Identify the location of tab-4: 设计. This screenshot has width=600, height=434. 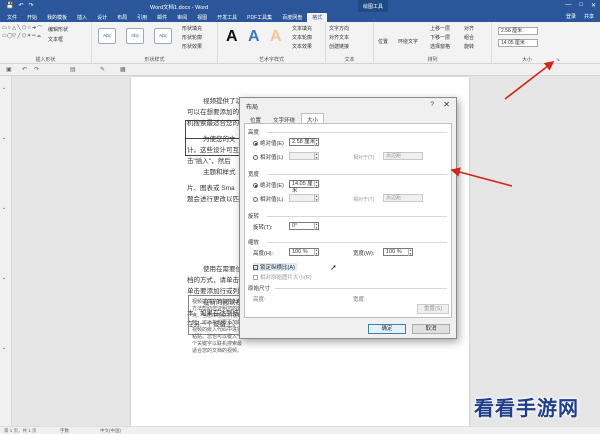
(102, 17).